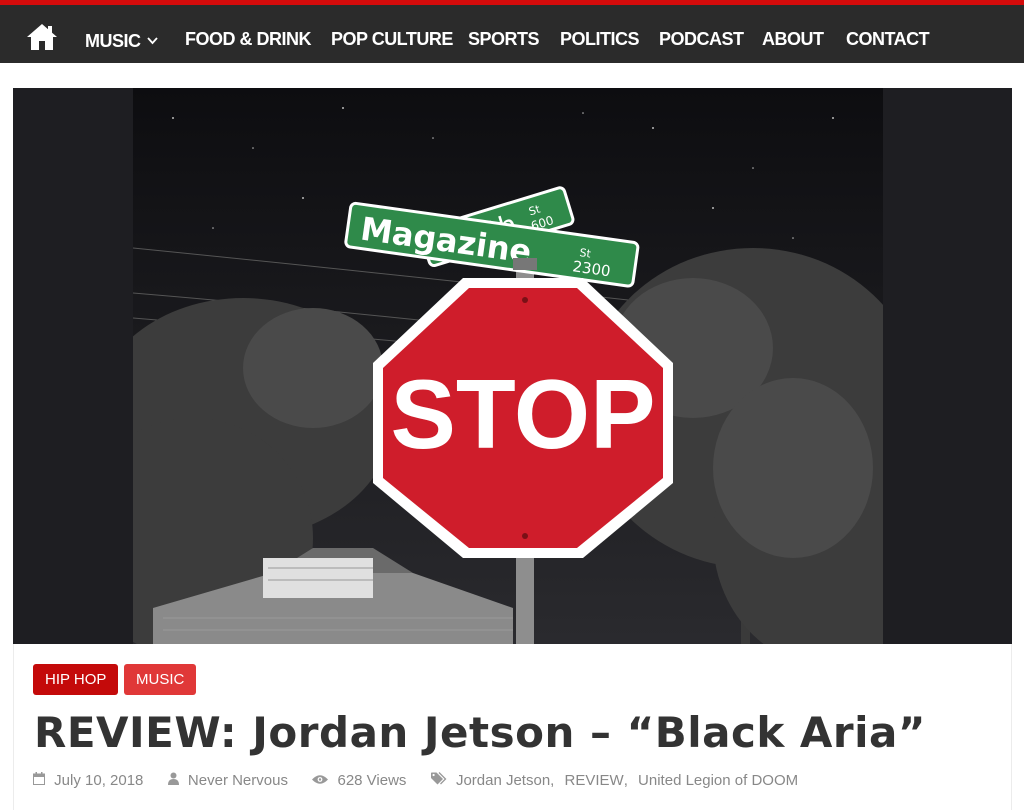 The height and width of the screenshot is (810, 1024). What do you see at coordinates (372, 780) in the screenshot?
I see `post-views: 628 Views` at bounding box center [372, 780].